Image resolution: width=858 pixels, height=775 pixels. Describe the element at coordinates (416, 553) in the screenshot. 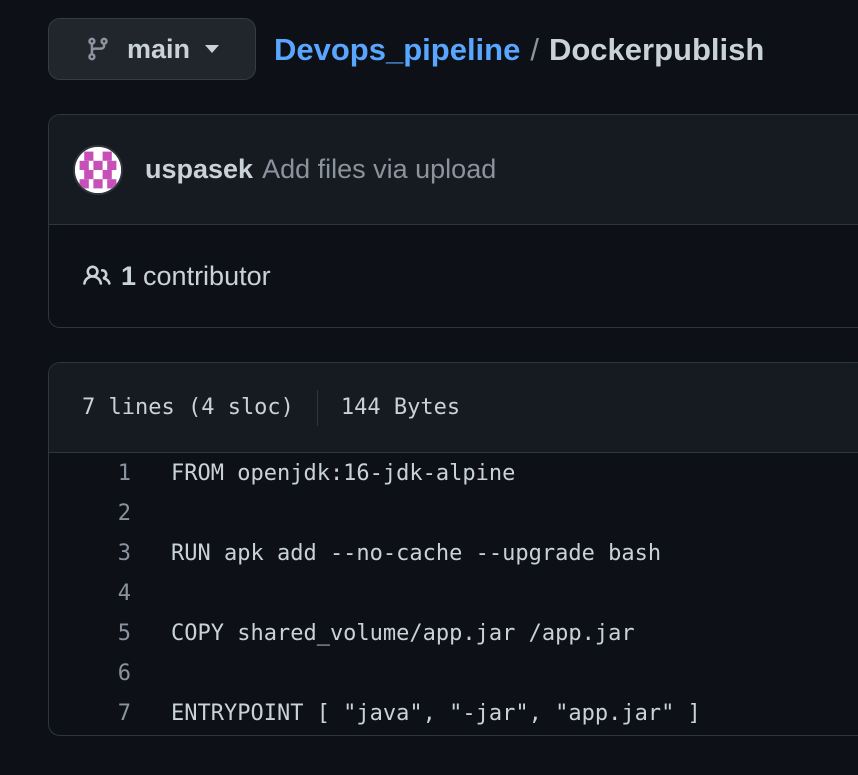

I see `line-code: RUN apk add --no-cache --upgrade bash` at that location.